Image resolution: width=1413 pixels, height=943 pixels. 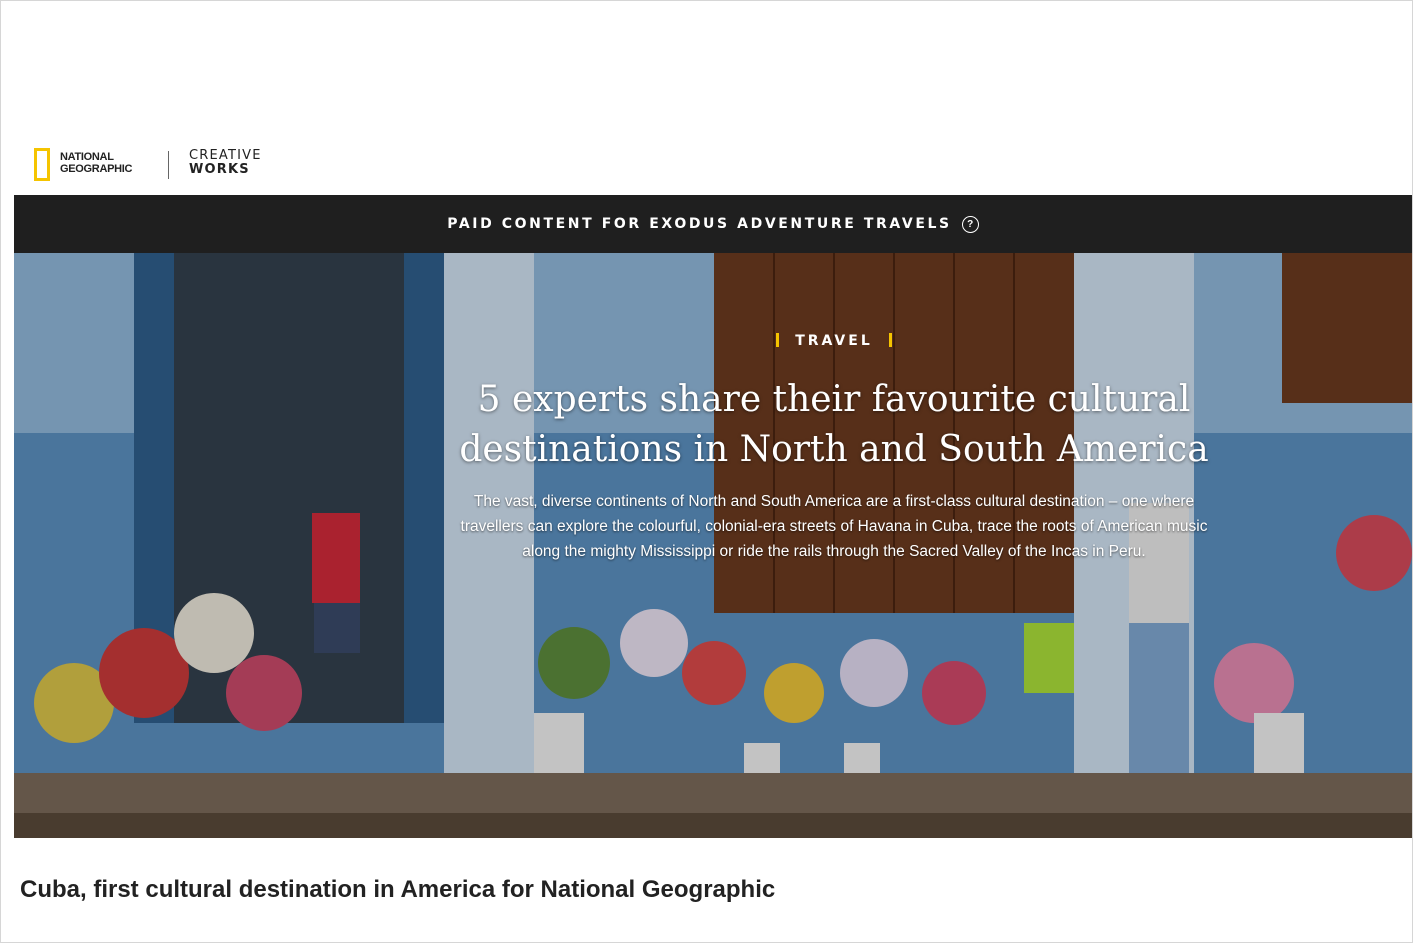 What do you see at coordinates (87, 157) in the screenshot?
I see `brand-line-1: NATIONAL` at bounding box center [87, 157].